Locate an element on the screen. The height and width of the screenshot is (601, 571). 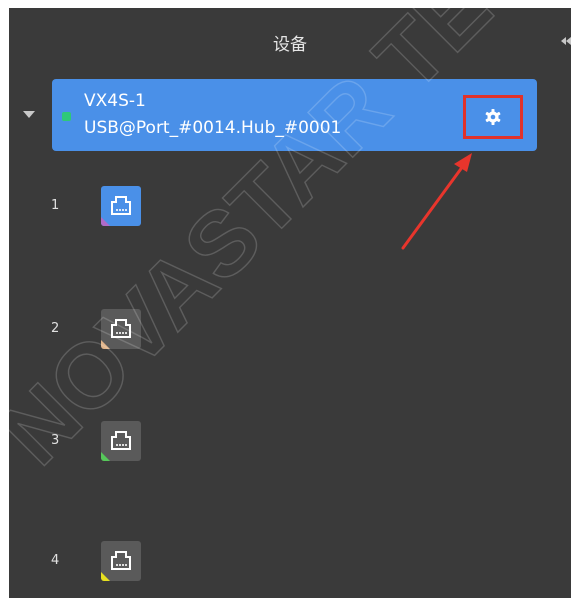
port-number: 1 is located at coordinates (55, 205).